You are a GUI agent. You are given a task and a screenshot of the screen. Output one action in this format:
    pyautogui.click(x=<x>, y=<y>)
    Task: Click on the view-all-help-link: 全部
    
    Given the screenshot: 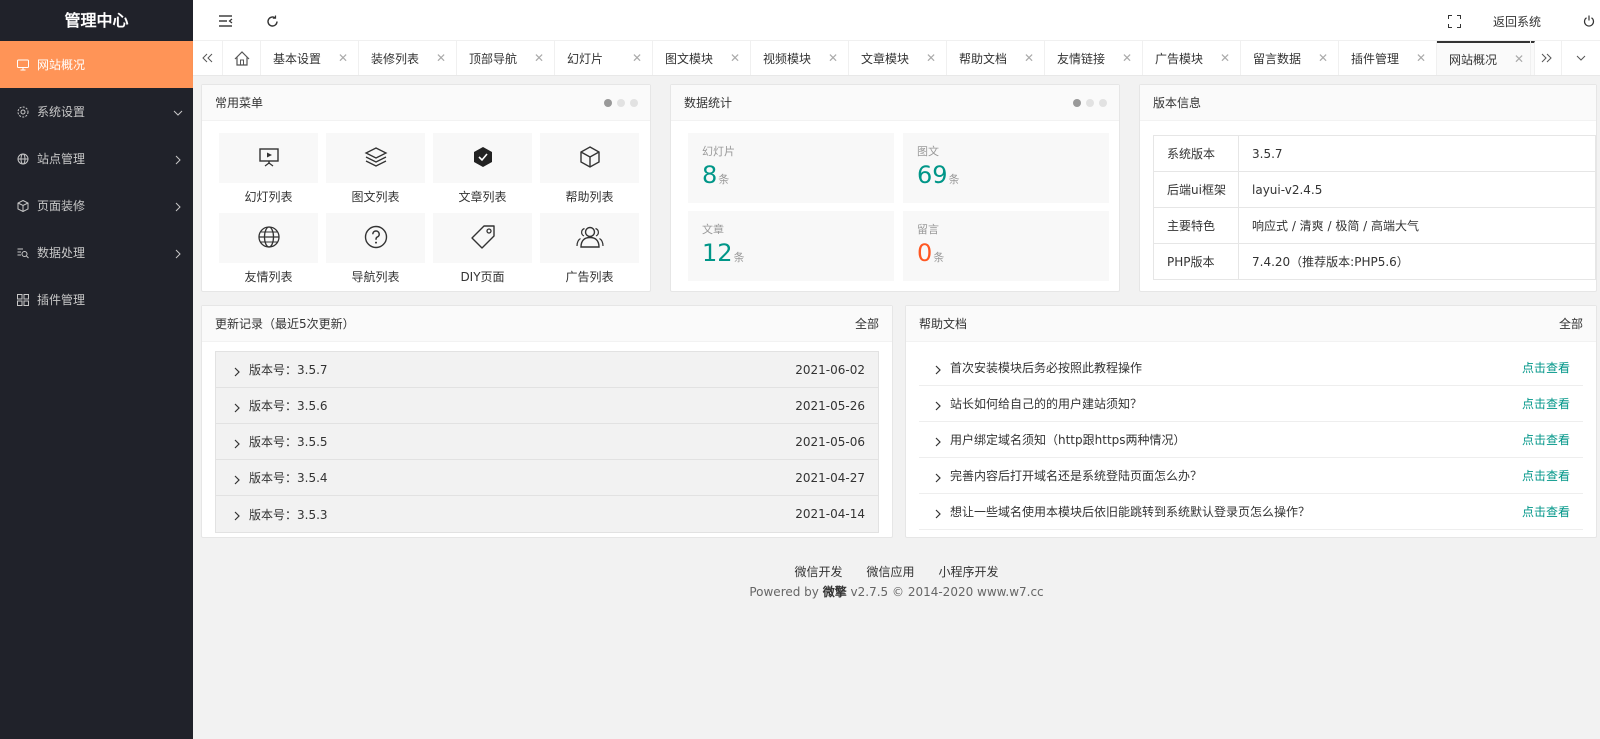 What is the action you would take?
    pyautogui.click(x=1571, y=324)
    